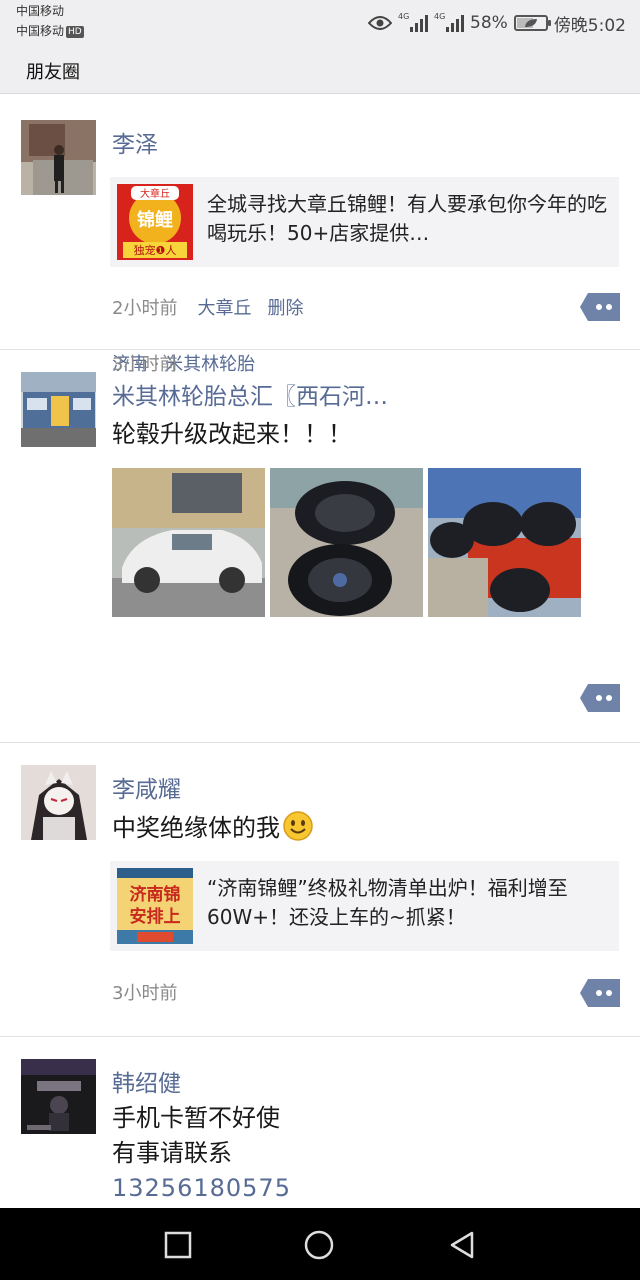  I want to click on post-text-line-1: 手机卡暂不好使, so click(196, 1118).